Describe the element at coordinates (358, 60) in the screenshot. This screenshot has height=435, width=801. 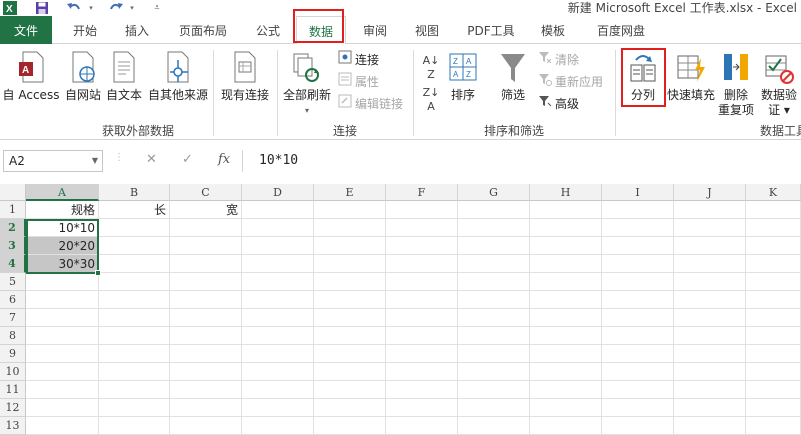
I see `connections-button: 连接` at that location.